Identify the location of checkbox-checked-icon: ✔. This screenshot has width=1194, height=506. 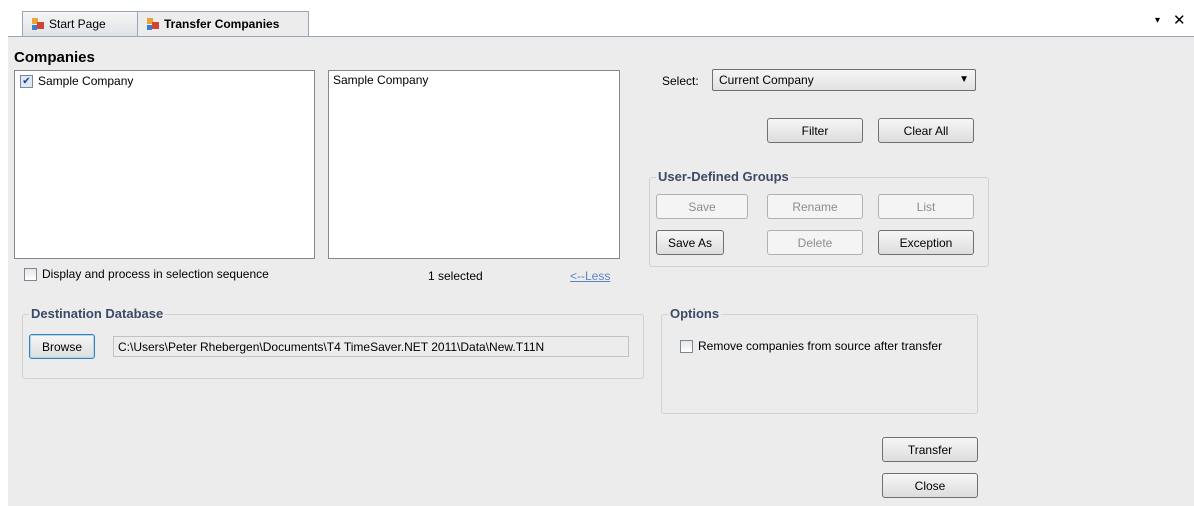
(26, 81).